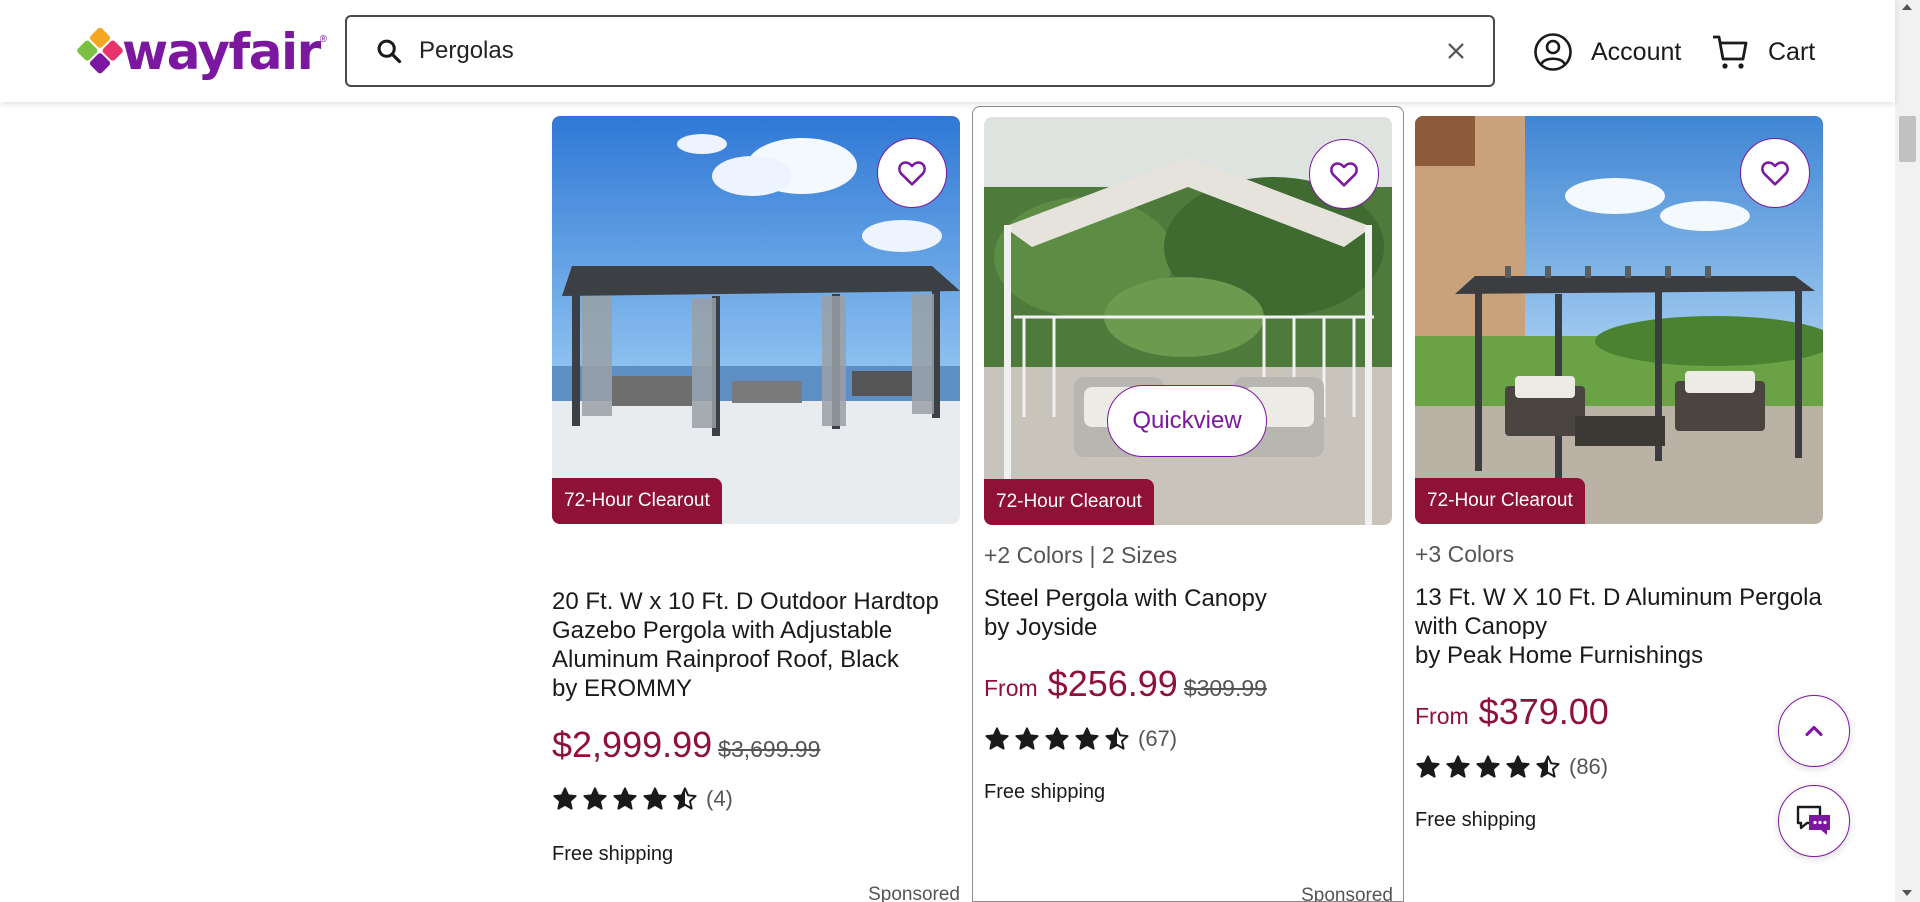 The height and width of the screenshot is (902, 1920). I want to click on original-price: $3,699.99, so click(769, 749).